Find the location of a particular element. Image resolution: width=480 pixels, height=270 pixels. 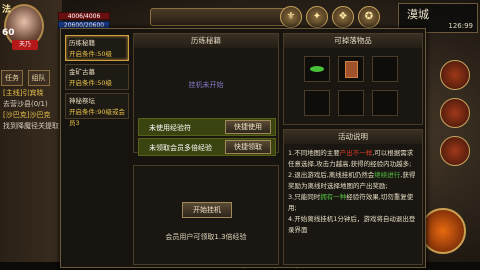

quest-item: [主线]引宾晓 is located at coordinates (31, 93).